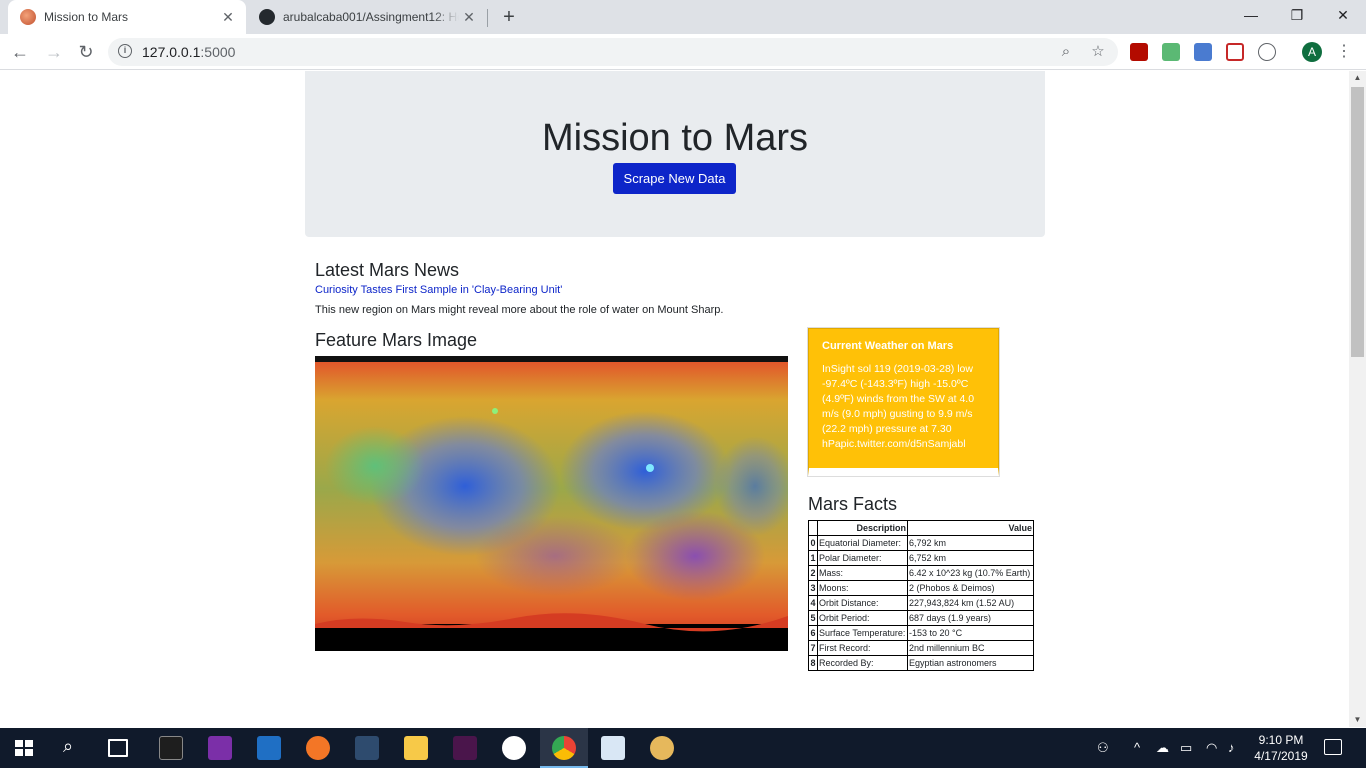  What do you see at coordinates (1357, 399) in the screenshot?
I see `vertical-scrollbar: ▲ ▼` at bounding box center [1357, 399].